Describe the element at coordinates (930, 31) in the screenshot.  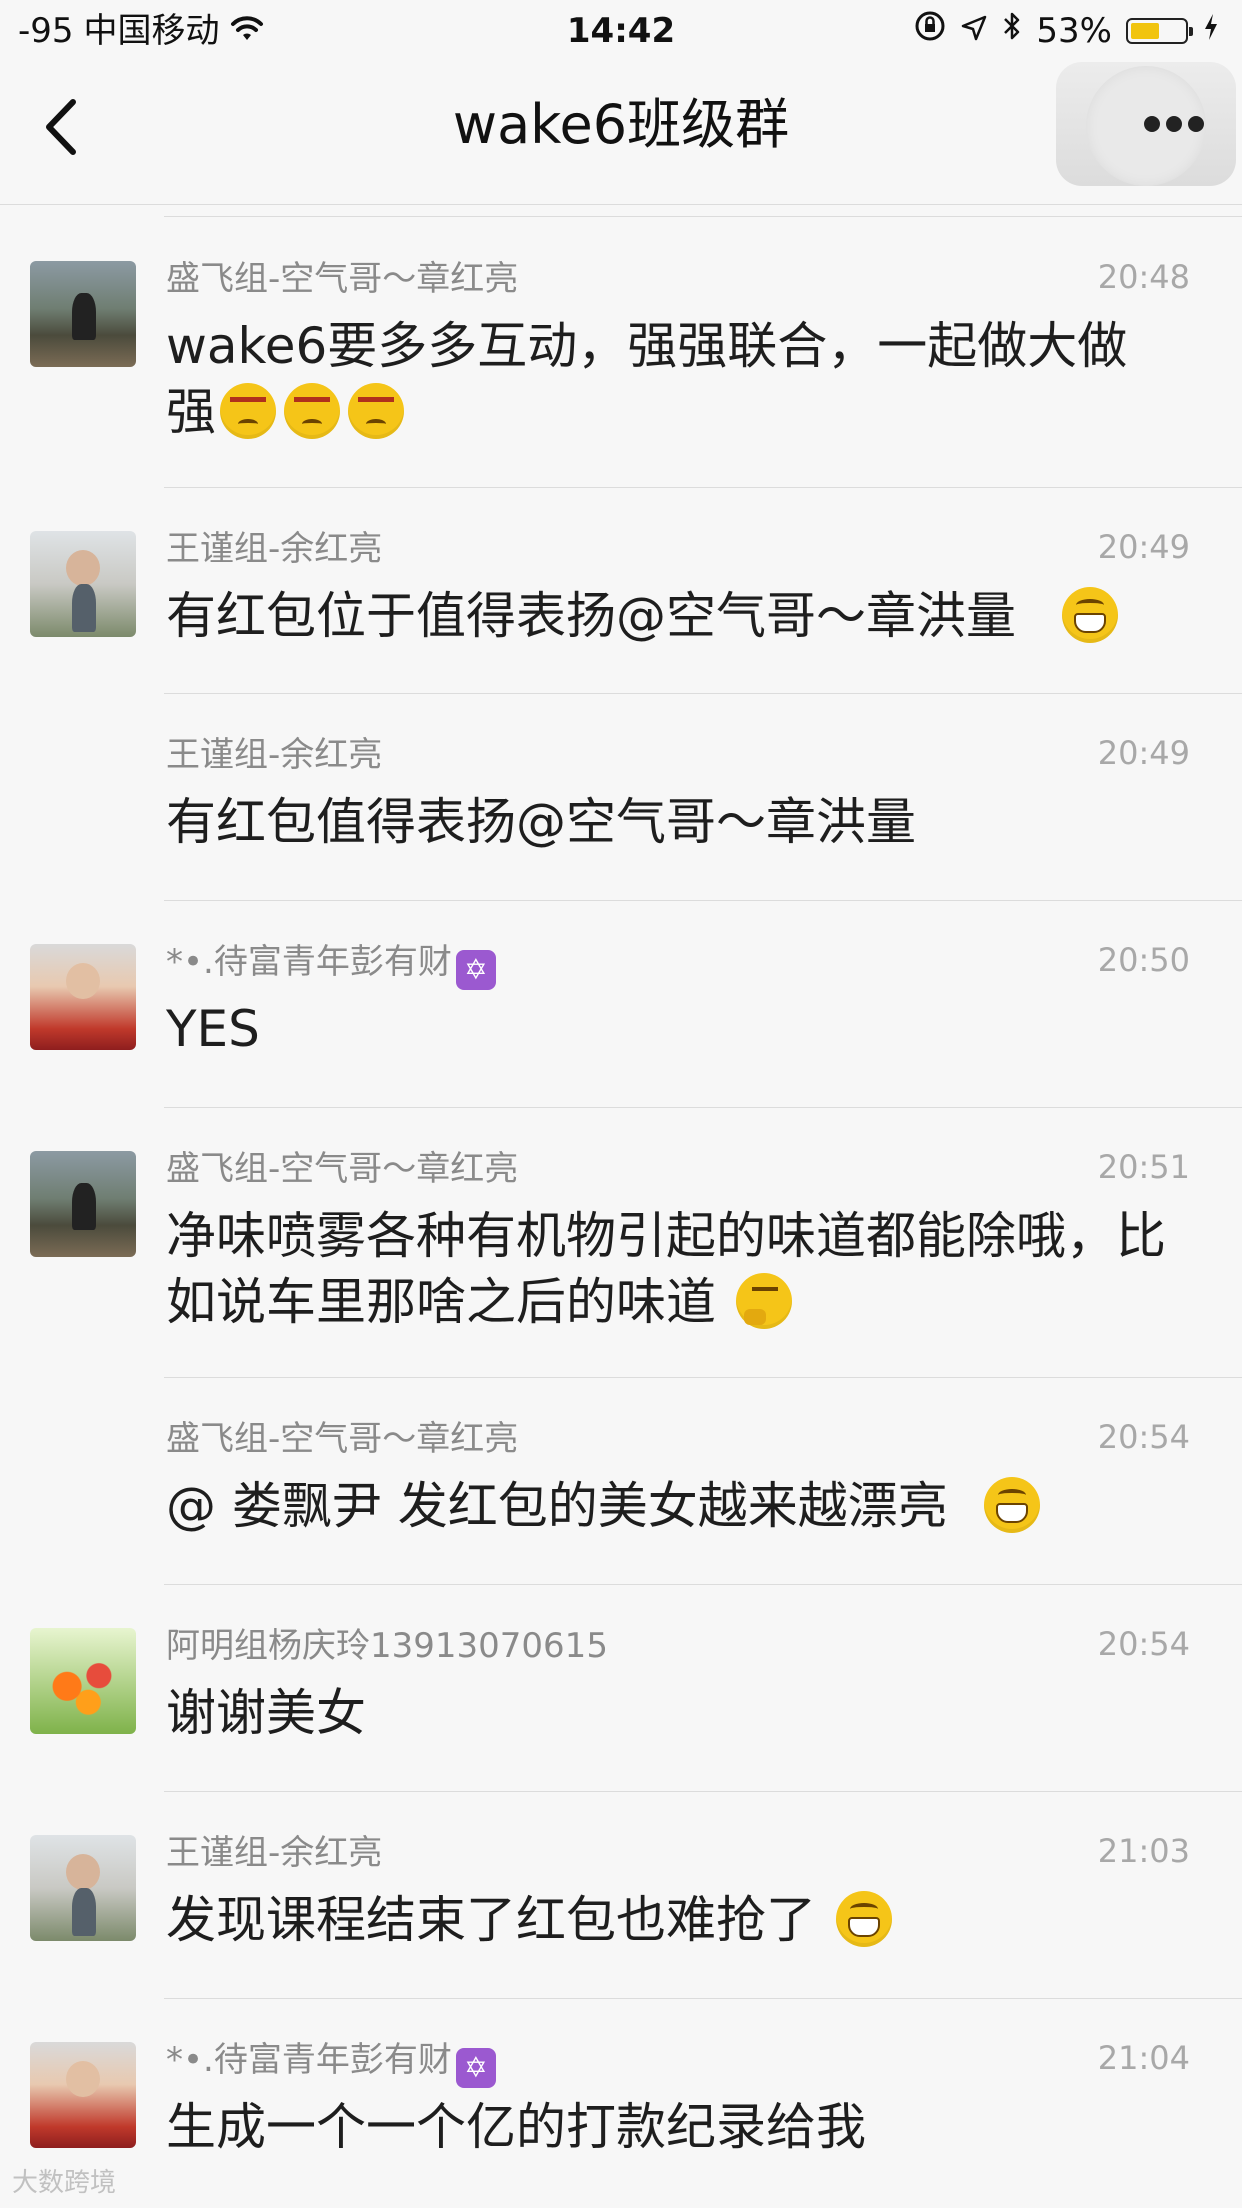
I see `rotation-lock-icon` at that location.